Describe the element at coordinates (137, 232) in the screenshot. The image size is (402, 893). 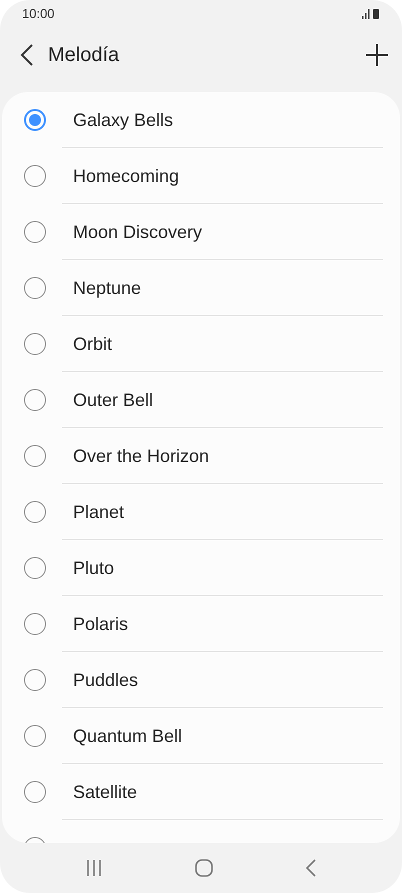
I see `ringtone-label: Moon Discovery` at that location.